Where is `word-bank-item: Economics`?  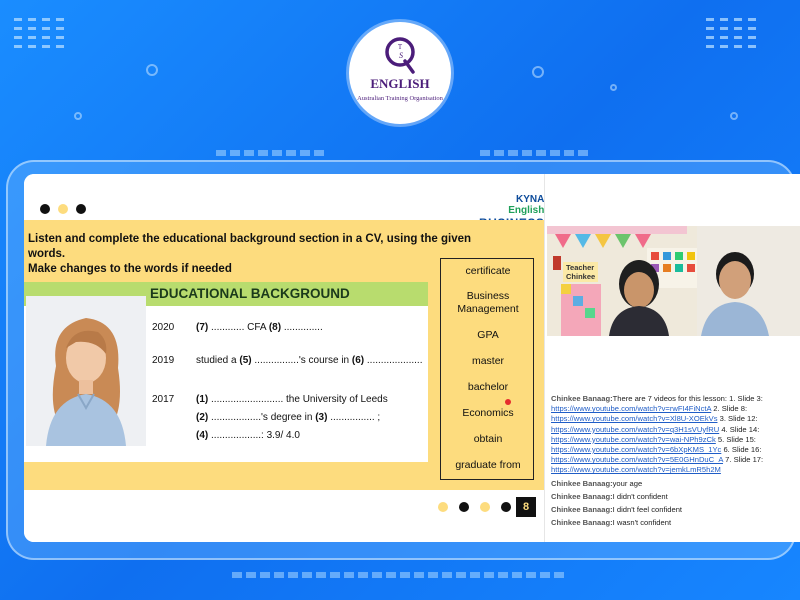 word-bank-item: Economics is located at coordinates (488, 413).